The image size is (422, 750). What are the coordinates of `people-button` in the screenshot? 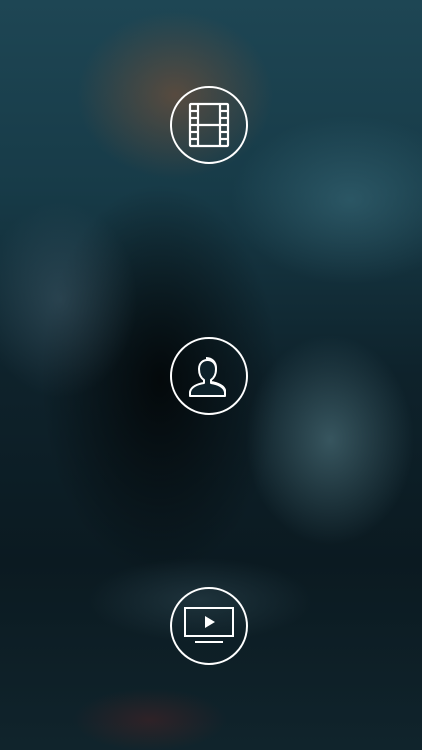 It's located at (209, 376).